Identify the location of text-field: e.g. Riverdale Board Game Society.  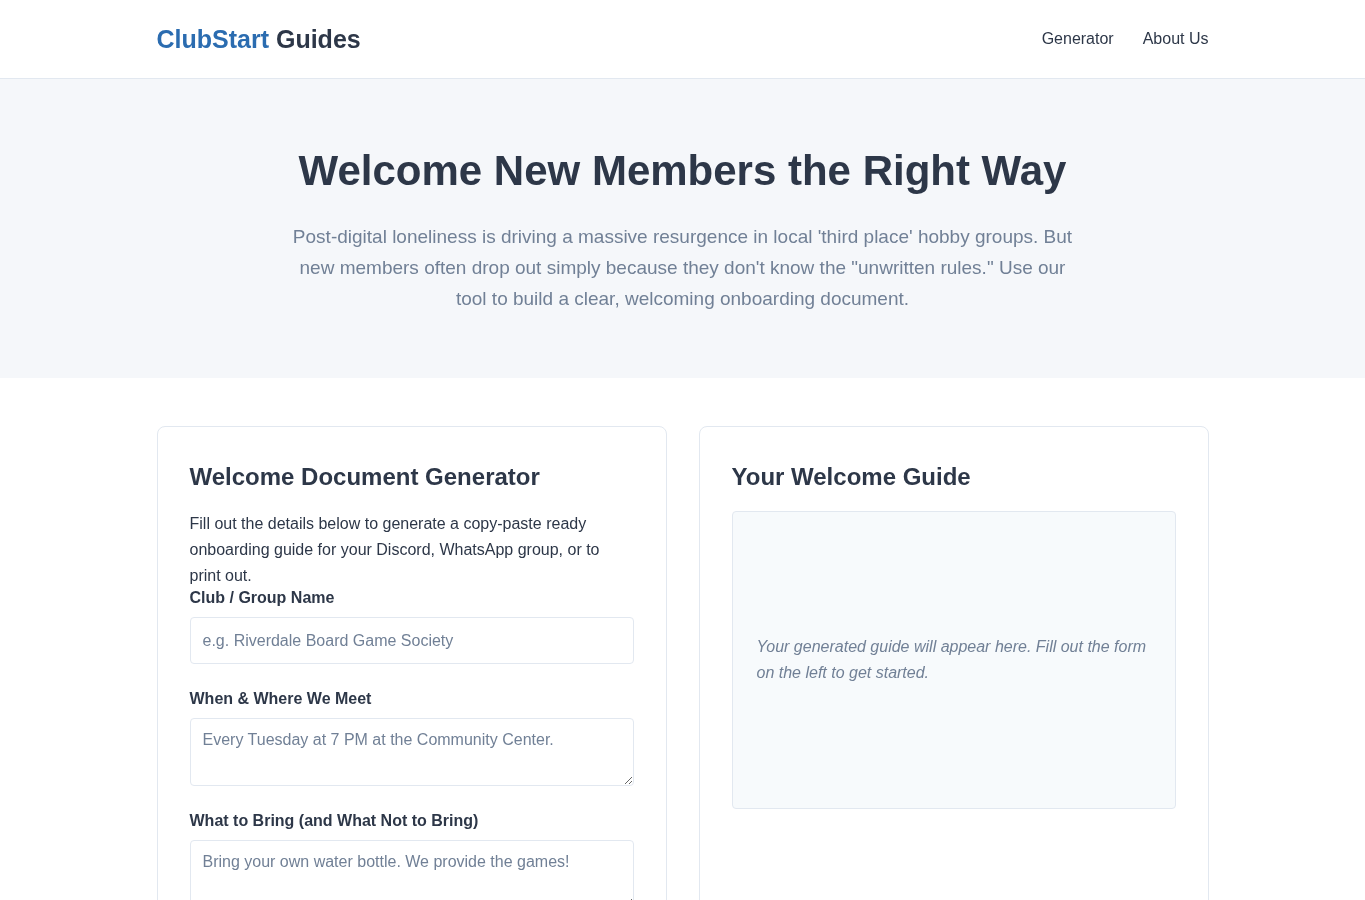
(411, 640).